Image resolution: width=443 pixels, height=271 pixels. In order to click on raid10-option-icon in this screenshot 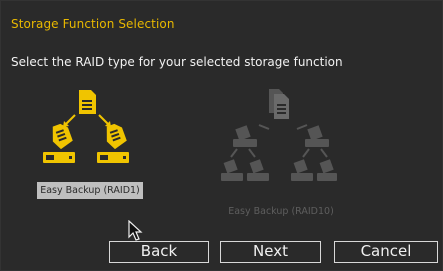, I will do `click(279, 142)`.